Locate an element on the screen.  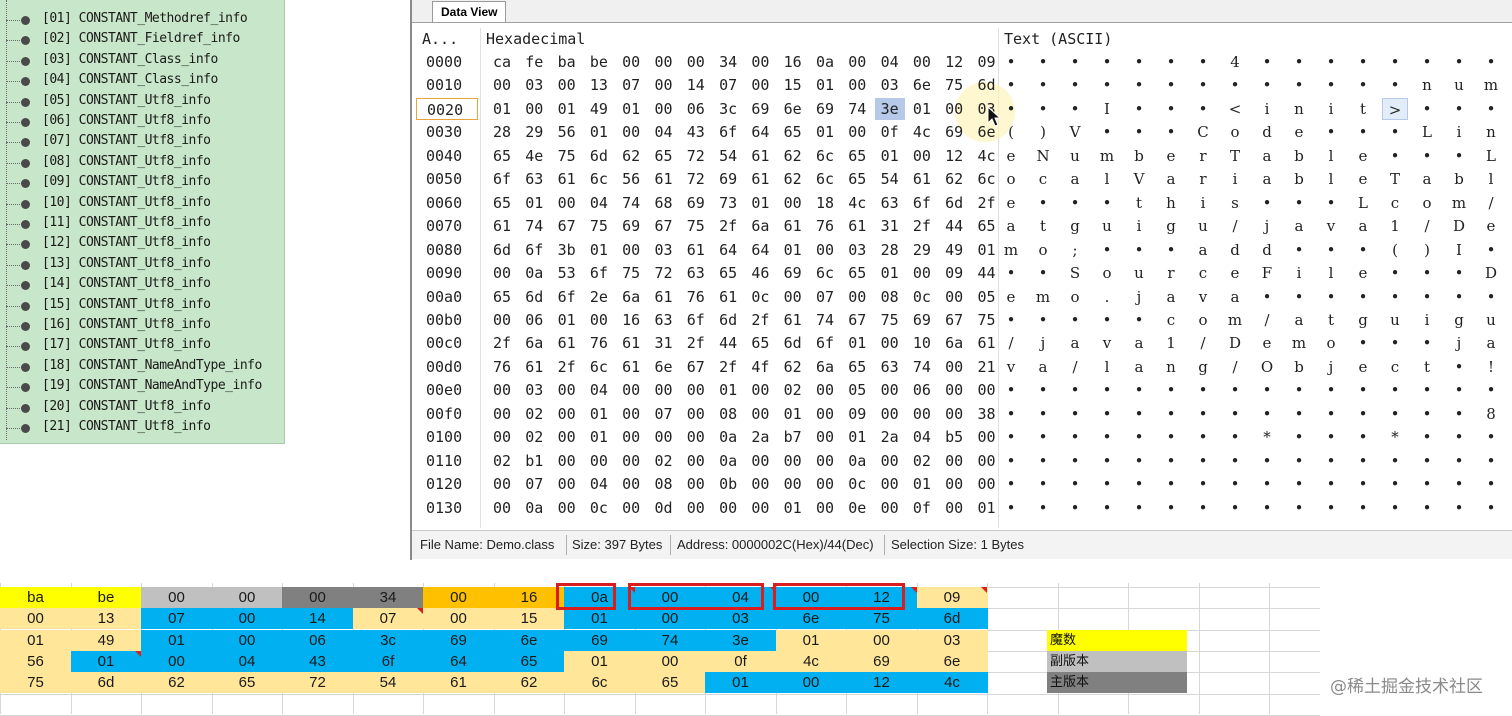
hex-byte: 6f is located at coordinates (922, 203).